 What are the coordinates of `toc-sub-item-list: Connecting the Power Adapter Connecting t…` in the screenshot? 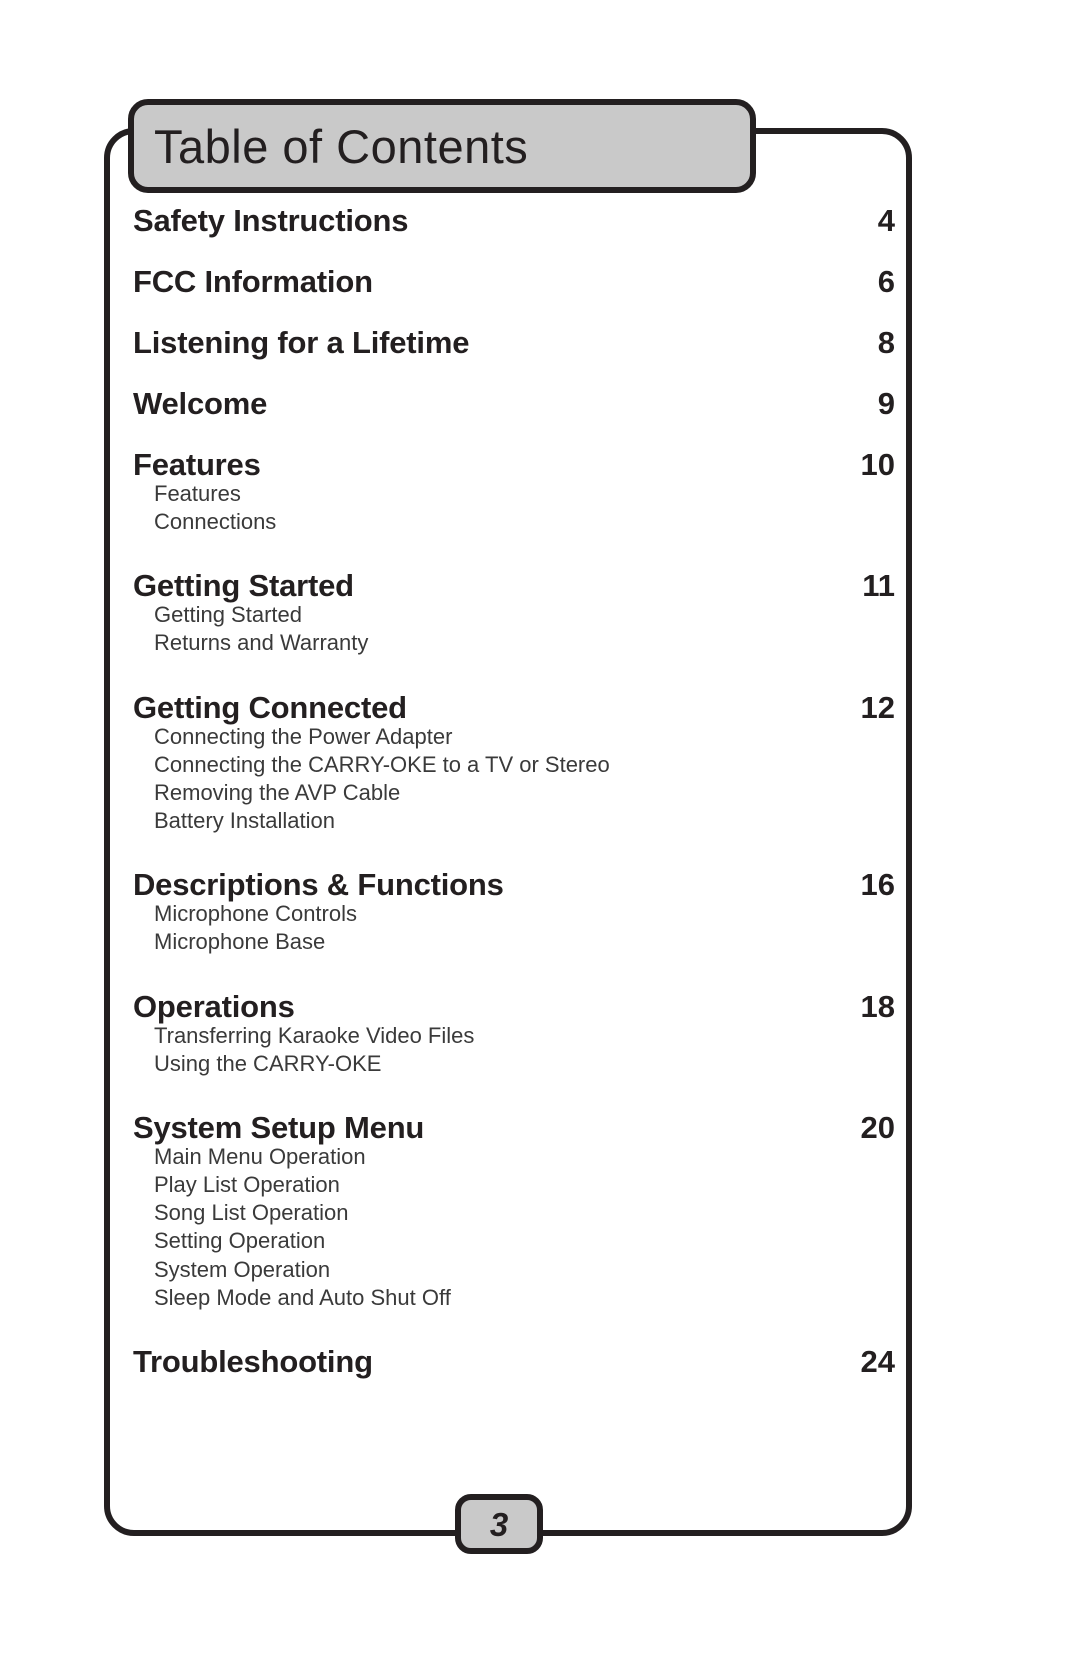 It's located at (514, 779).